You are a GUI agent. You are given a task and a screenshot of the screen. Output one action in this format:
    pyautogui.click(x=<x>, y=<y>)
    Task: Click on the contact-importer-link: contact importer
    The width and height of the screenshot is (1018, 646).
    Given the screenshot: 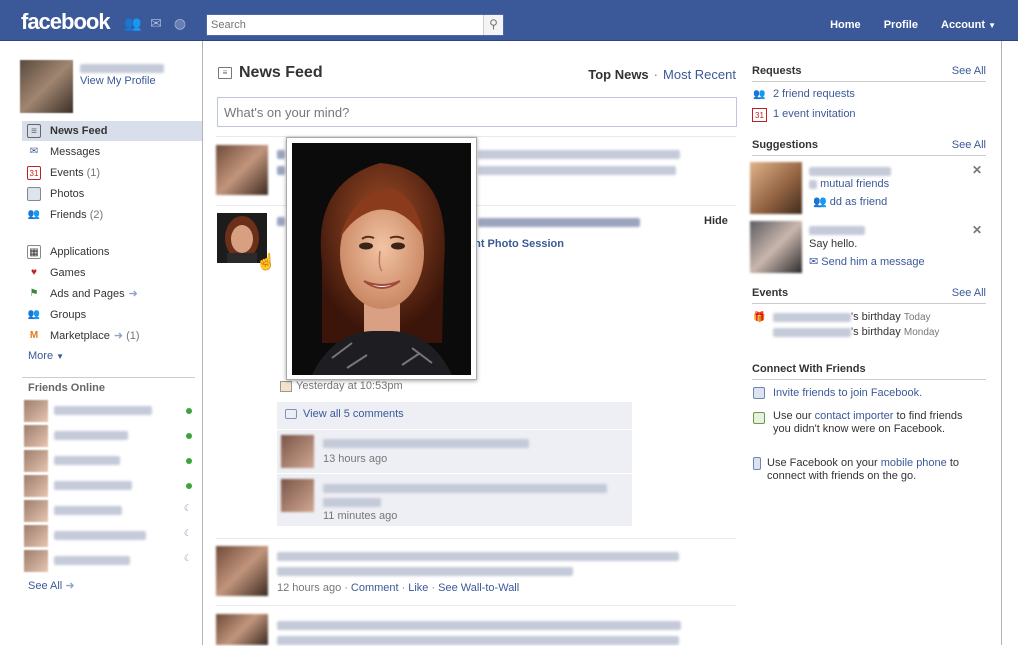 What is the action you would take?
    pyautogui.click(x=854, y=416)
    